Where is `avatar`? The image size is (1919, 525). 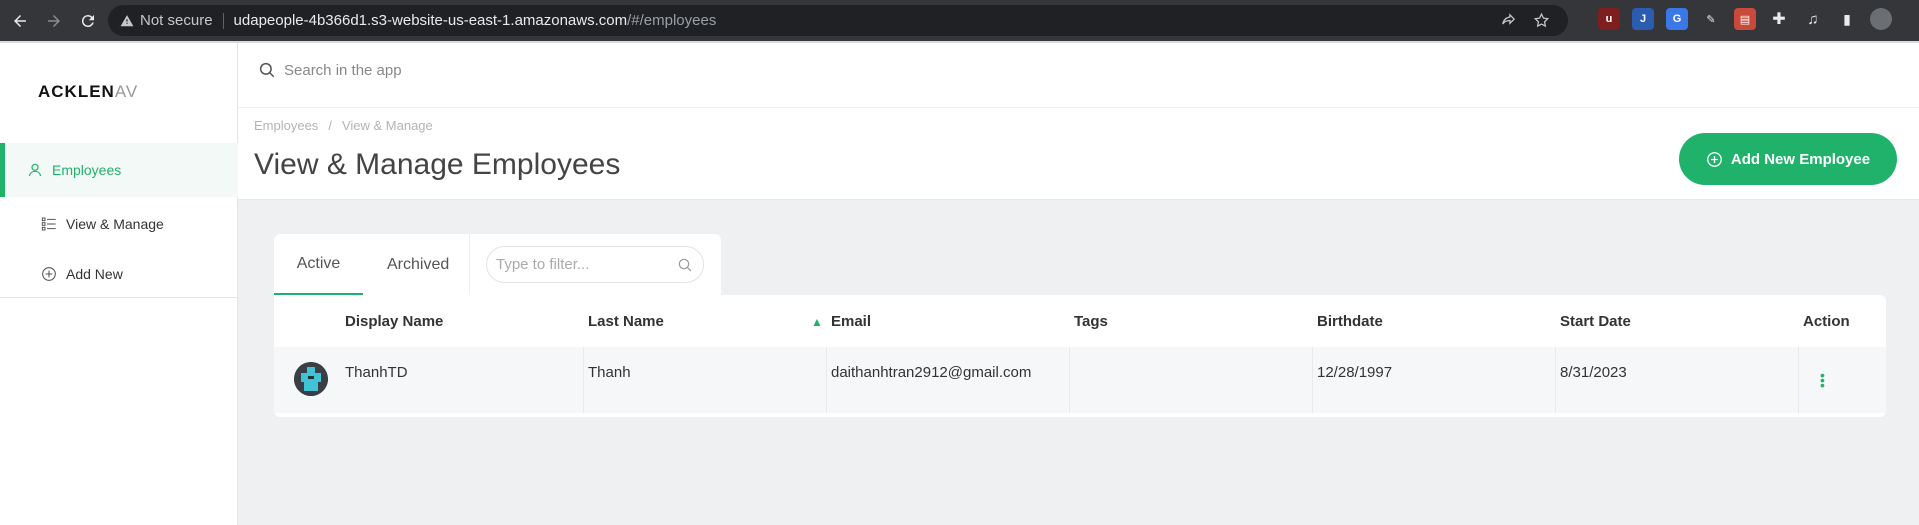 avatar is located at coordinates (311, 379).